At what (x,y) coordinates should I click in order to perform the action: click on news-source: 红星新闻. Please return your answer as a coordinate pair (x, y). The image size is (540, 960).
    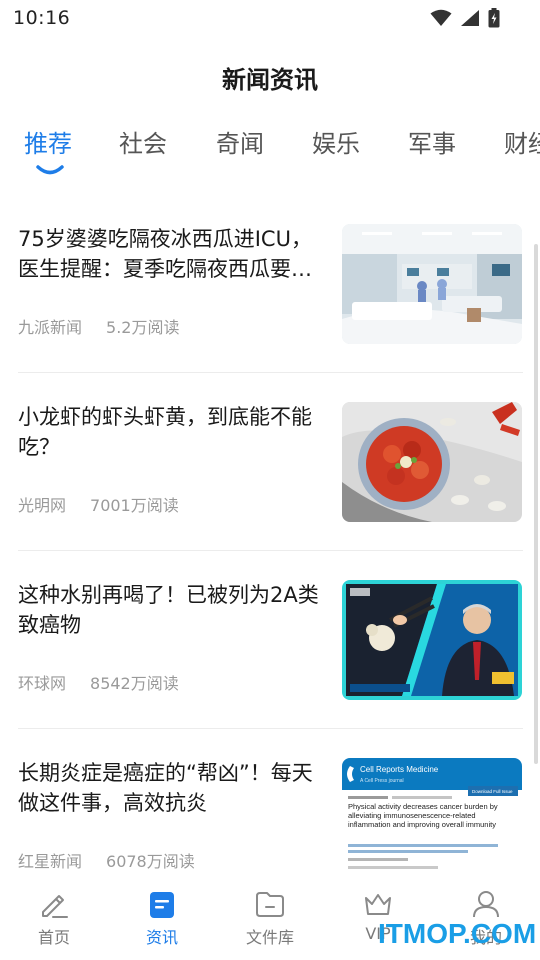
    Looking at the image, I should click on (50, 861).